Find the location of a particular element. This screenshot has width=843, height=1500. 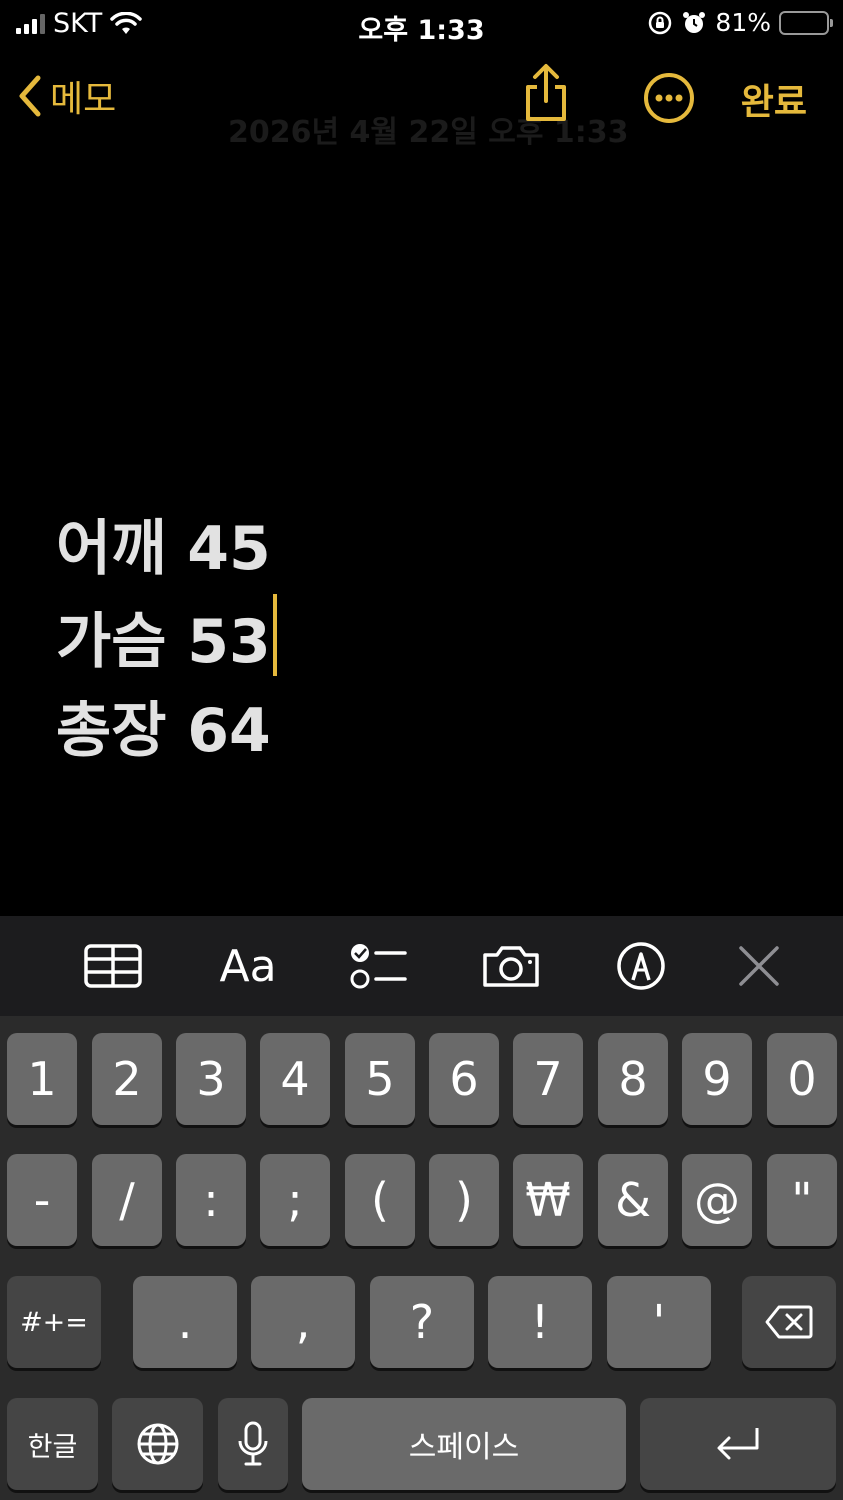

rotation-lock-icon is located at coordinates (660, 22).